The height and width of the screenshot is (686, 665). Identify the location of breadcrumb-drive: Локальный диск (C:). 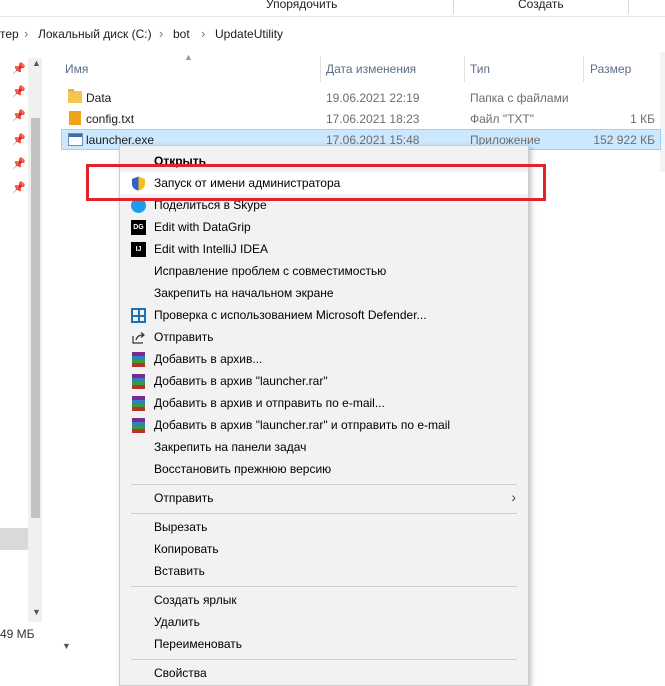
(95, 34).